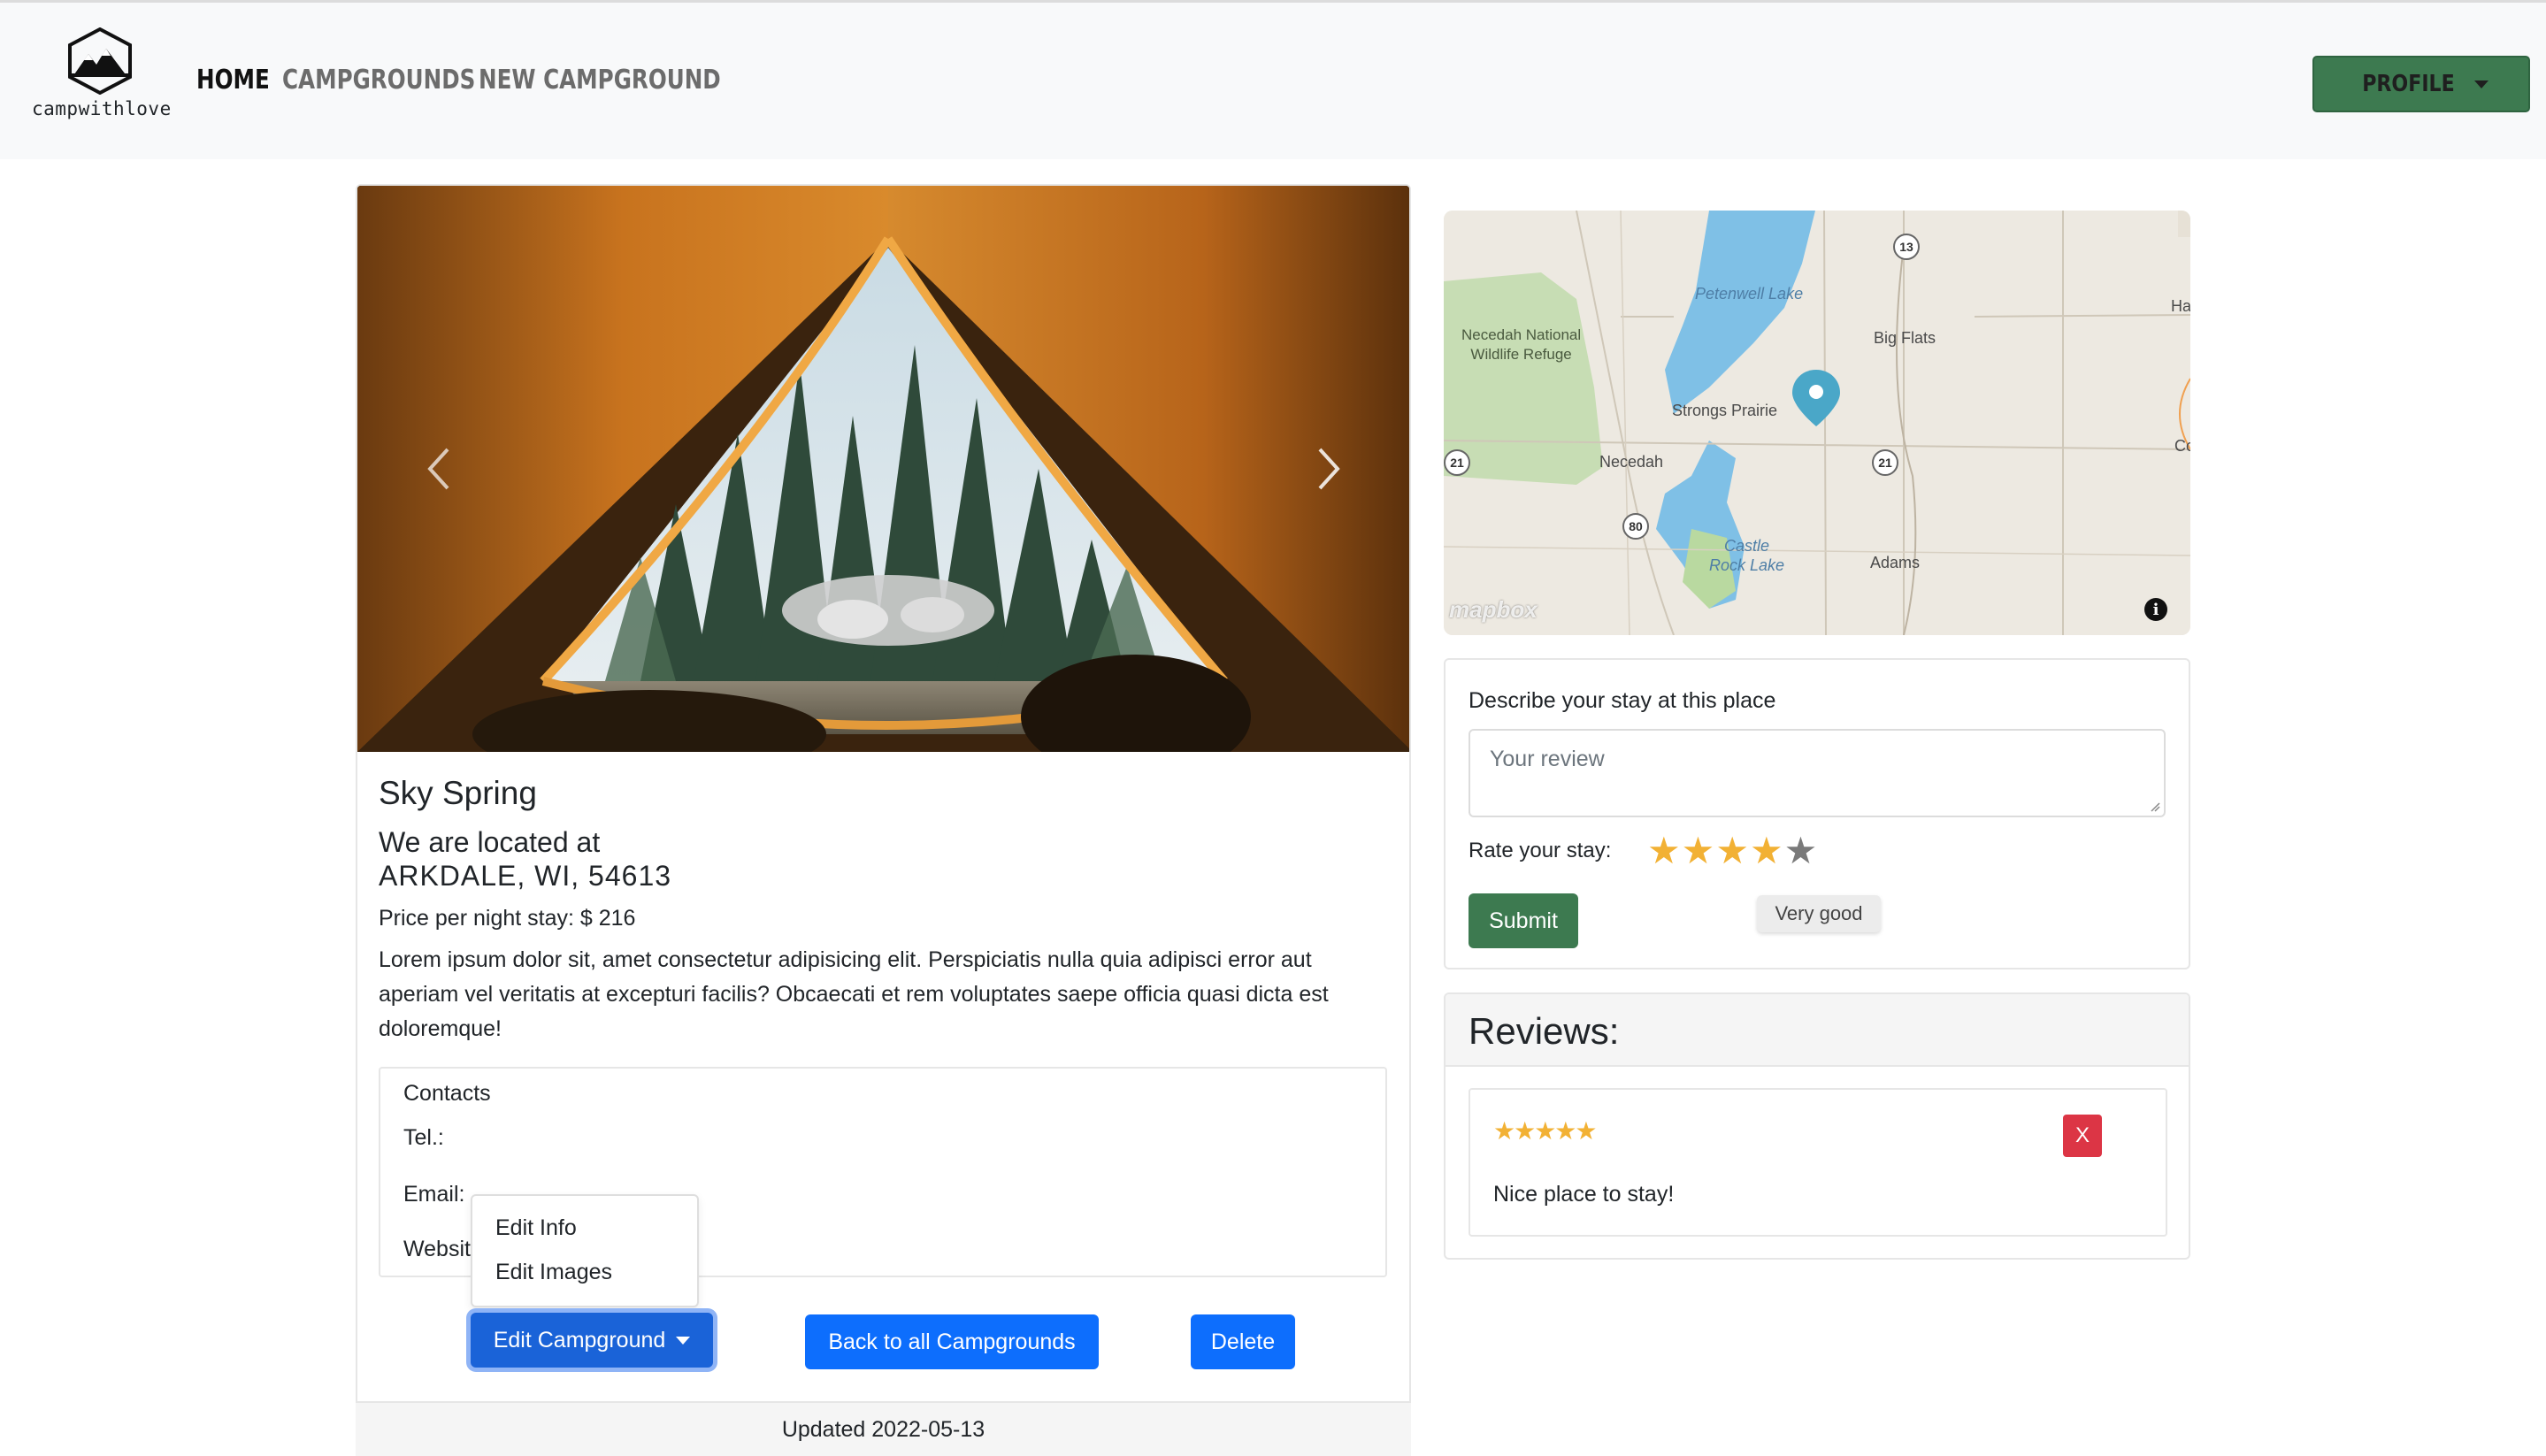 This screenshot has width=2546, height=1456. Describe the element at coordinates (1747, 555) in the screenshot. I see `map-label-castle-rock: Castle Rock Lake` at that location.